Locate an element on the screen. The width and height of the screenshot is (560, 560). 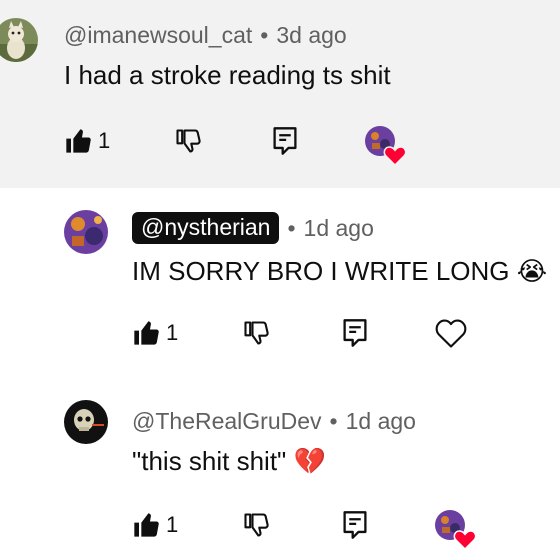
creator-handle-chip: @nystherian is located at coordinates (206, 228).